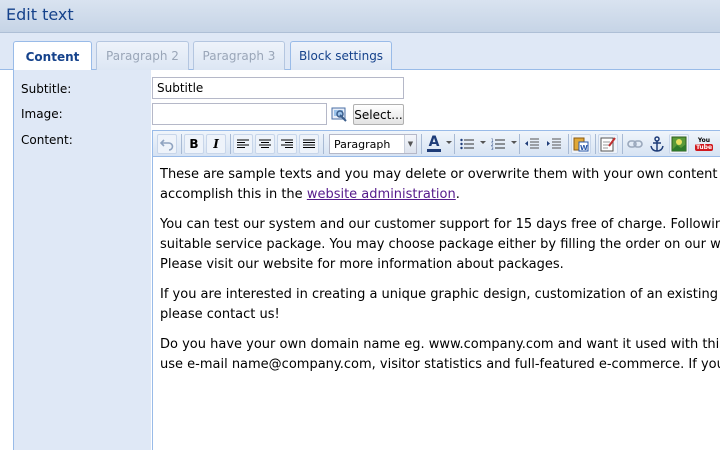 The height and width of the screenshot is (450, 720). Describe the element at coordinates (657, 144) in the screenshot. I see `anchor-icon` at that location.